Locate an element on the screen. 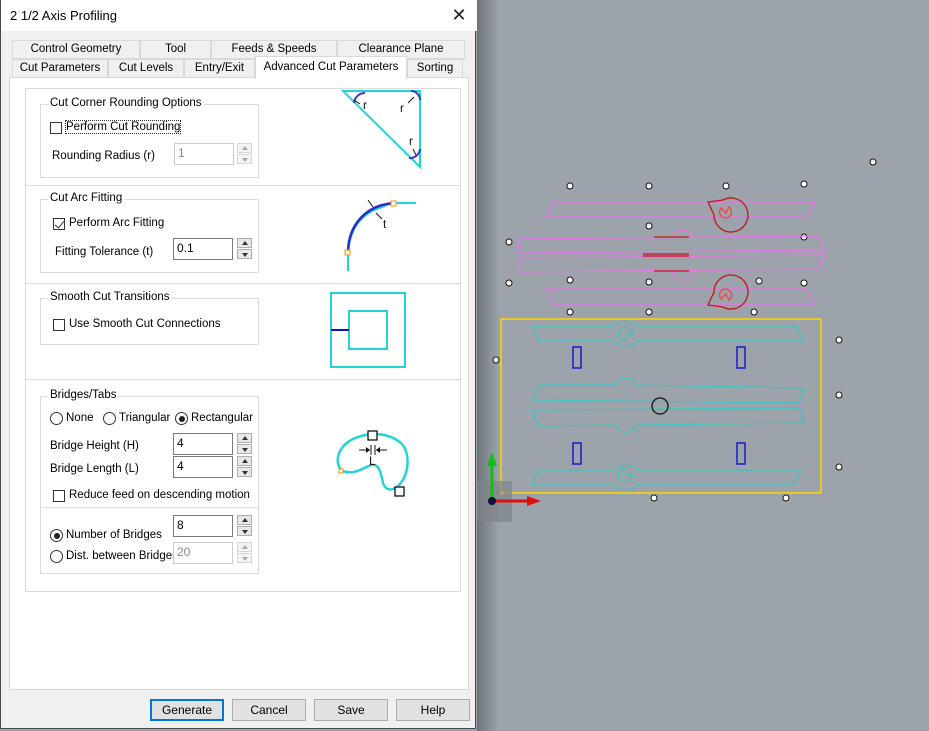 The image size is (929, 731). tab-tool: Tool is located at coordinates (175, 49).